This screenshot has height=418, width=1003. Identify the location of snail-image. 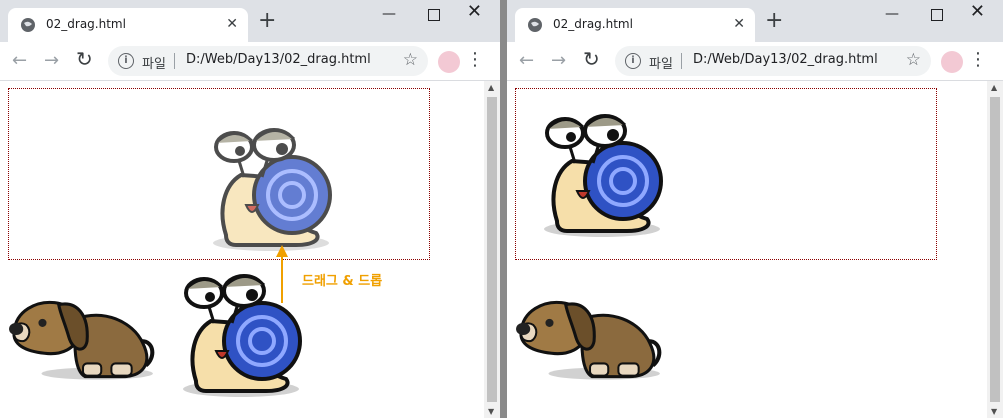
(597, 171).